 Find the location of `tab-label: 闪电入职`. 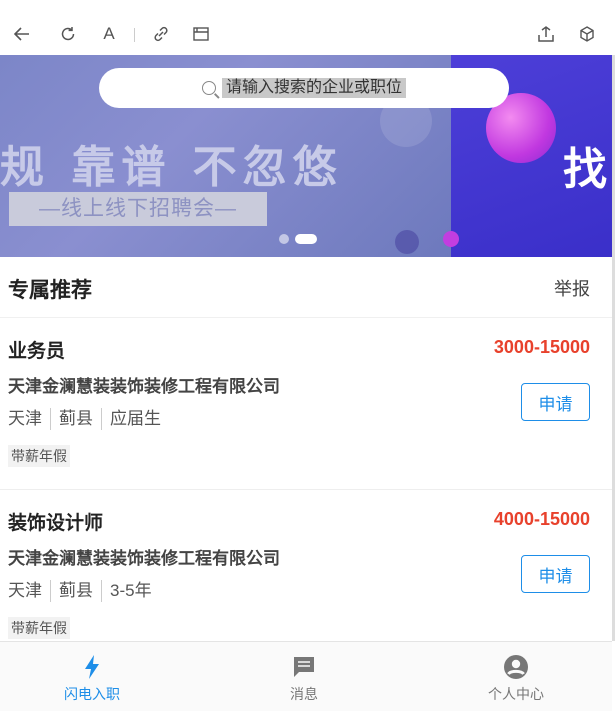

tab-label: 闪电入职 is located at coordinates (92, 694).